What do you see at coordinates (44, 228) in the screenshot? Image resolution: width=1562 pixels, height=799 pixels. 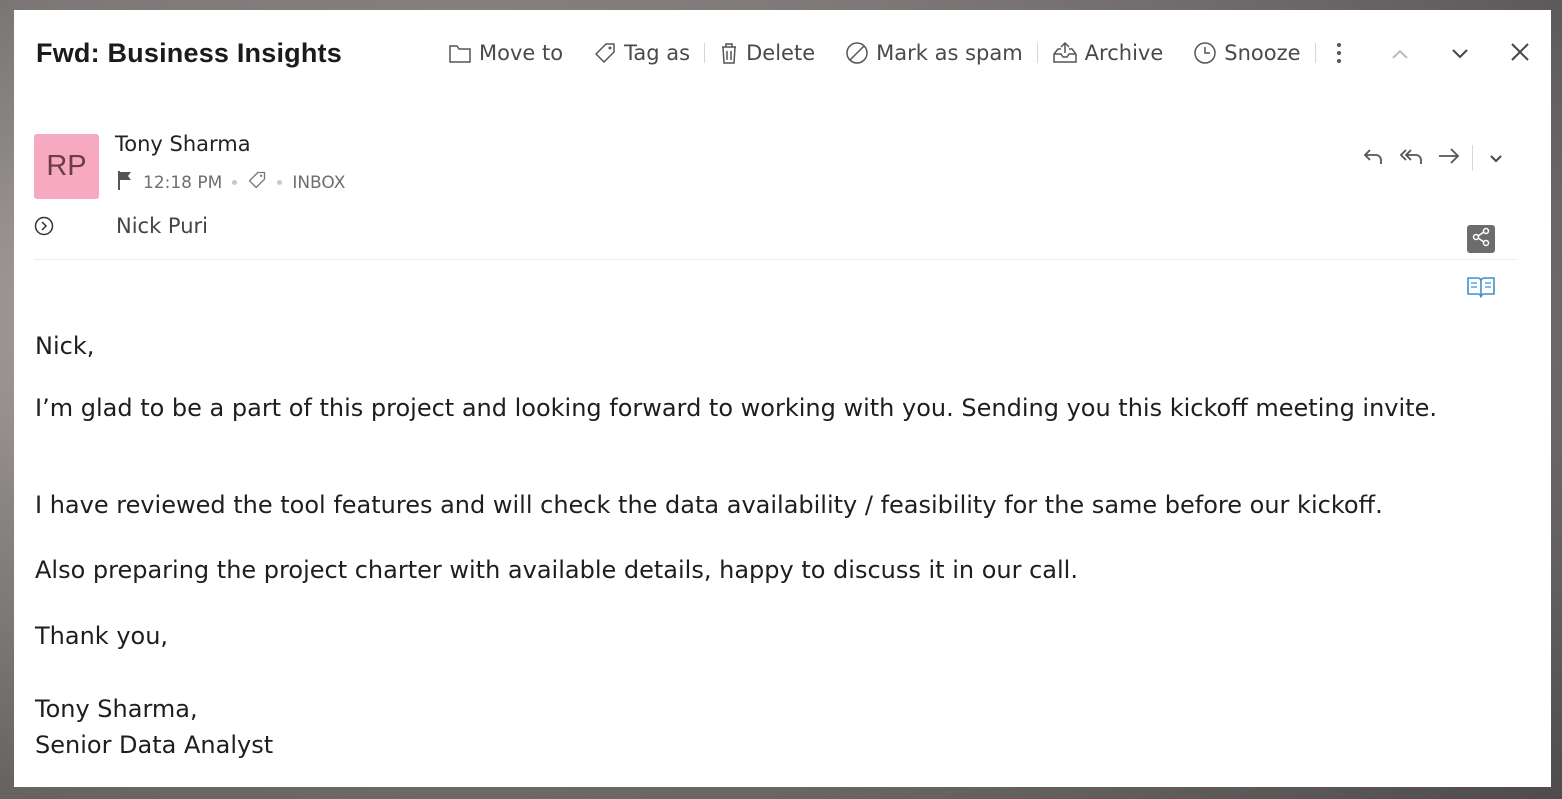 I see `expand-recipients-icon` at bounding box center [44, 228].